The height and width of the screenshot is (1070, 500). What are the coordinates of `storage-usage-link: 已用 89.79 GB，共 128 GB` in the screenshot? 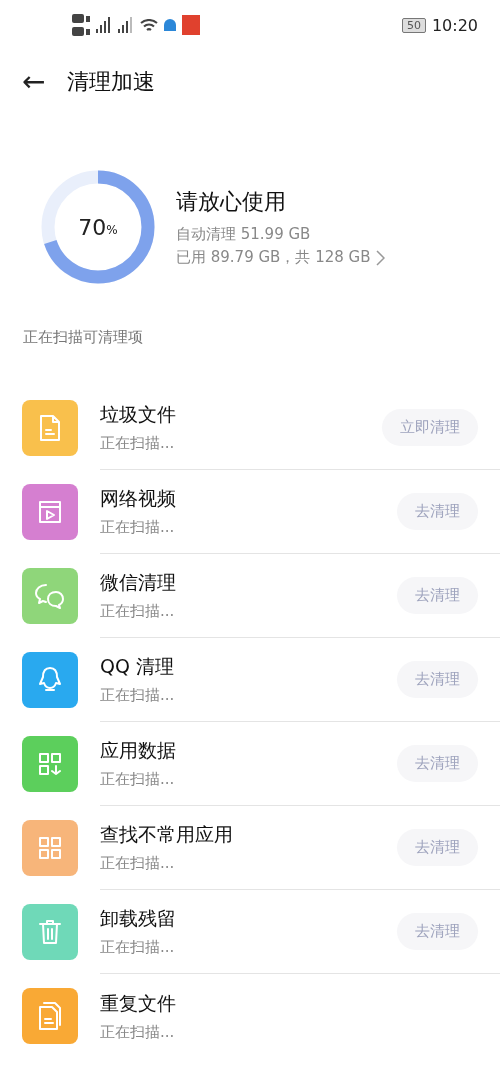 It's located at (273, 257).